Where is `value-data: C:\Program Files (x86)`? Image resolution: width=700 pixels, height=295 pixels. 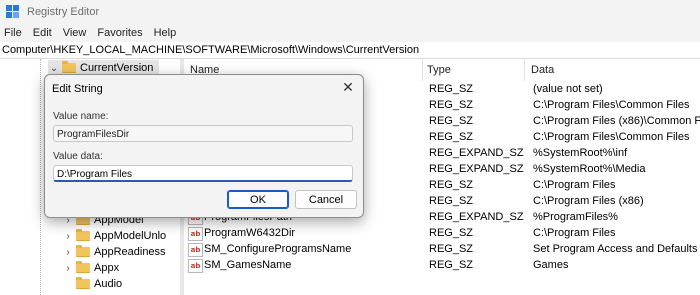 value-data: C:\Program Files (x86) is located at coordinates (588, 201).